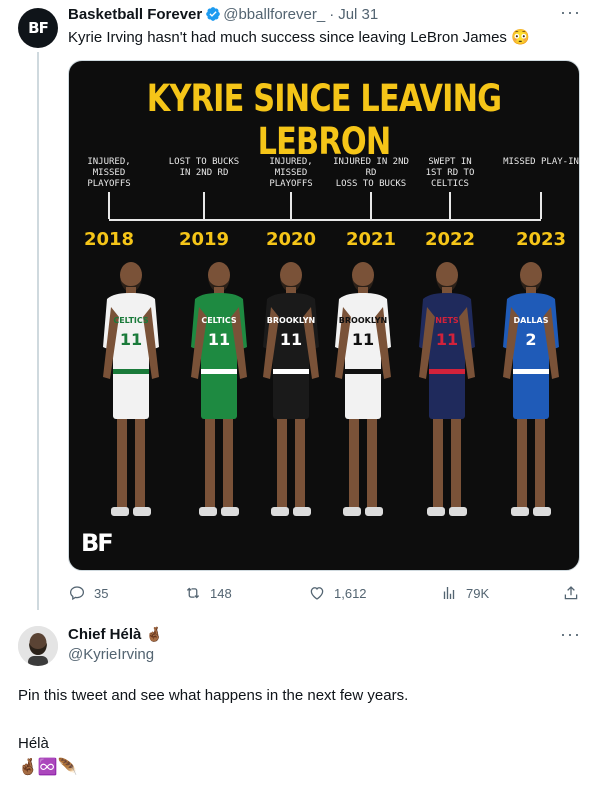 The image size is (594, 795). Describe the element at coordinates (204, 162) in the screenshot. I see `timeline-label-line: LOST TO BUCKS` at that location.